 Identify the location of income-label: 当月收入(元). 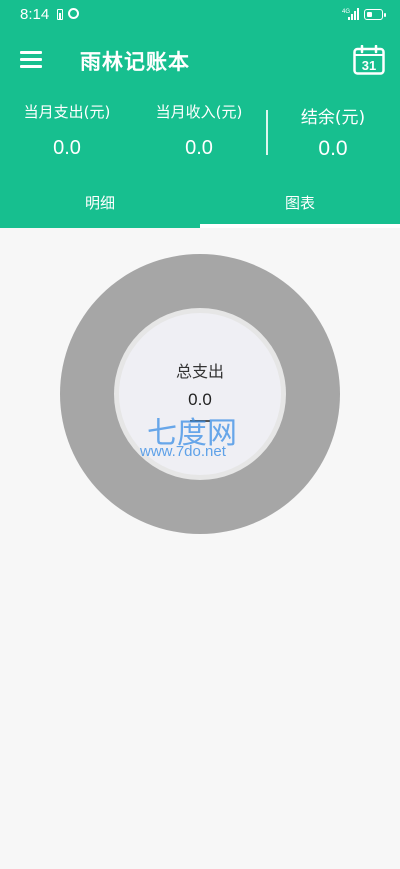
(199, 112).